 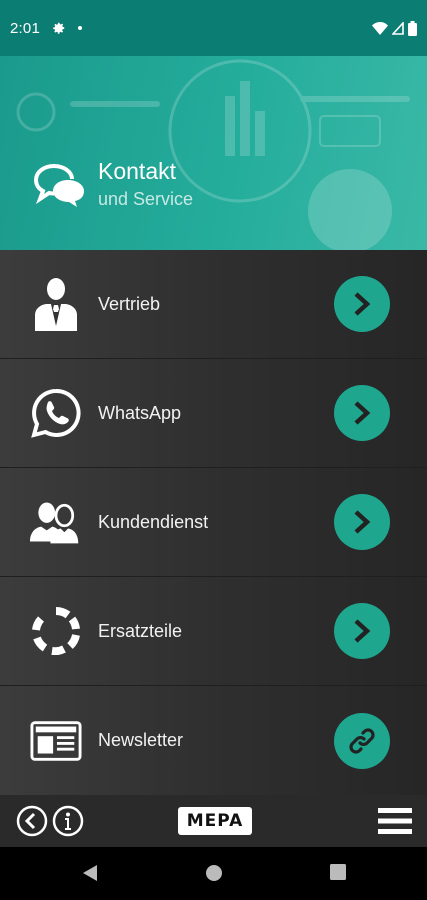 I want to click on list-item-vertrieb: Vertrieb, so click(x=213, y=304).